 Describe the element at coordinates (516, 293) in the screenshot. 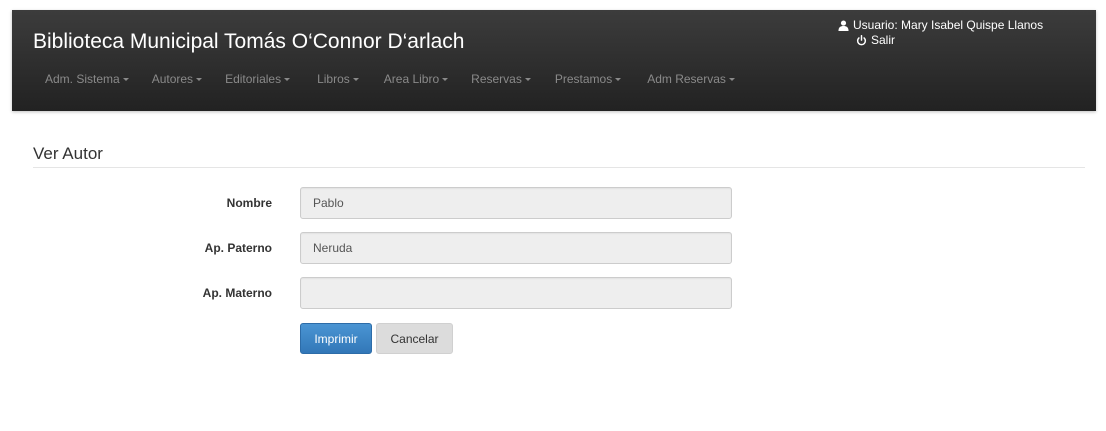

I see `ap-materno-field` at that location.